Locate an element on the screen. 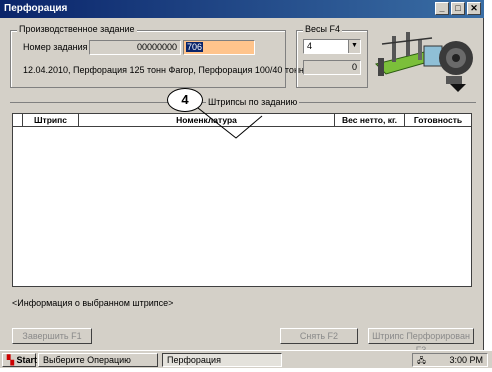  scales-group: Весы F4 4 ▼ 0 is located at coordinates (332, 56).